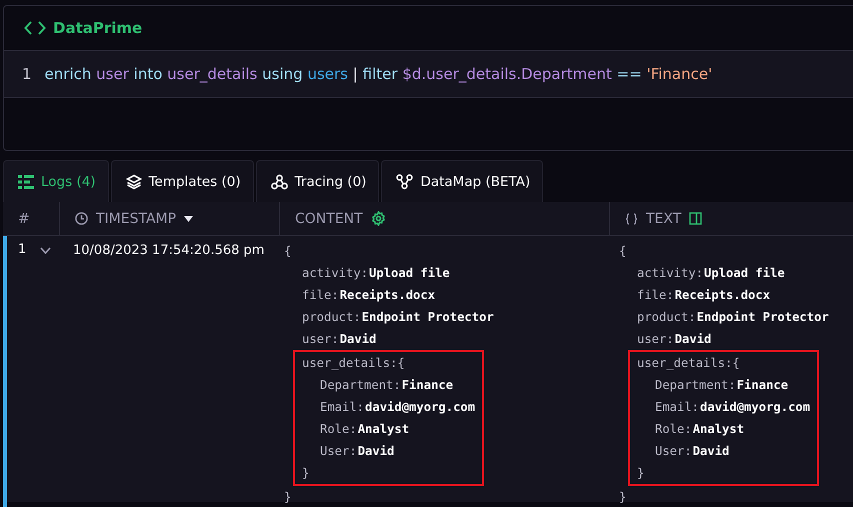 This screenshot has height=507, width=853. I want to click on settings-icon, so click(378, 218).